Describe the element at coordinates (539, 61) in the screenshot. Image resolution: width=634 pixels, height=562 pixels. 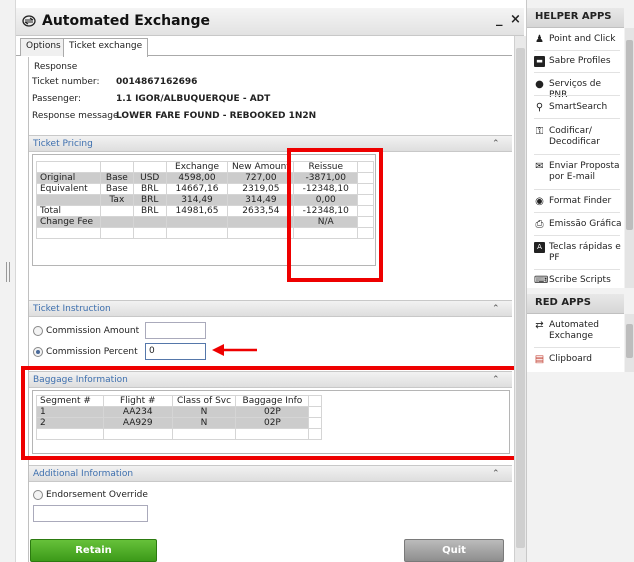
I see `profile-card-icon: ▬` at that location.